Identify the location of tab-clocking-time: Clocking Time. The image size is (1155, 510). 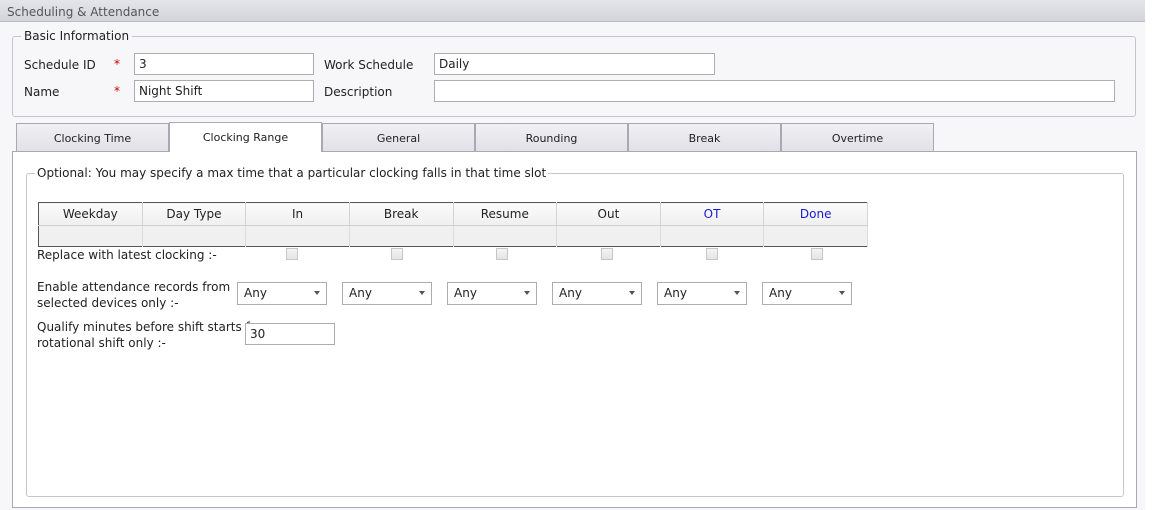
(92, 137).